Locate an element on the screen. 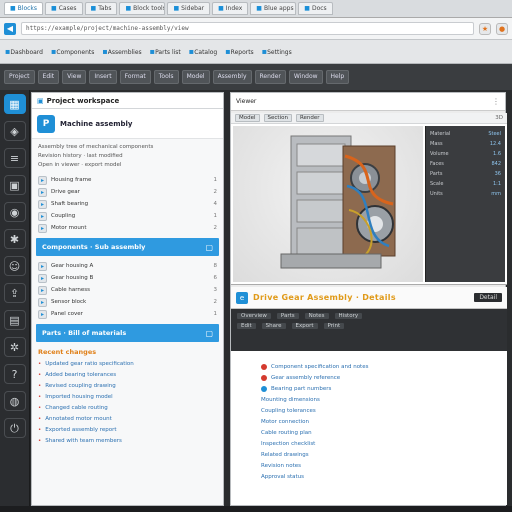 Image resolution: width=512 pixels, height=512 pixels. users-icon: ☺ is located at coordinates (14, 266).